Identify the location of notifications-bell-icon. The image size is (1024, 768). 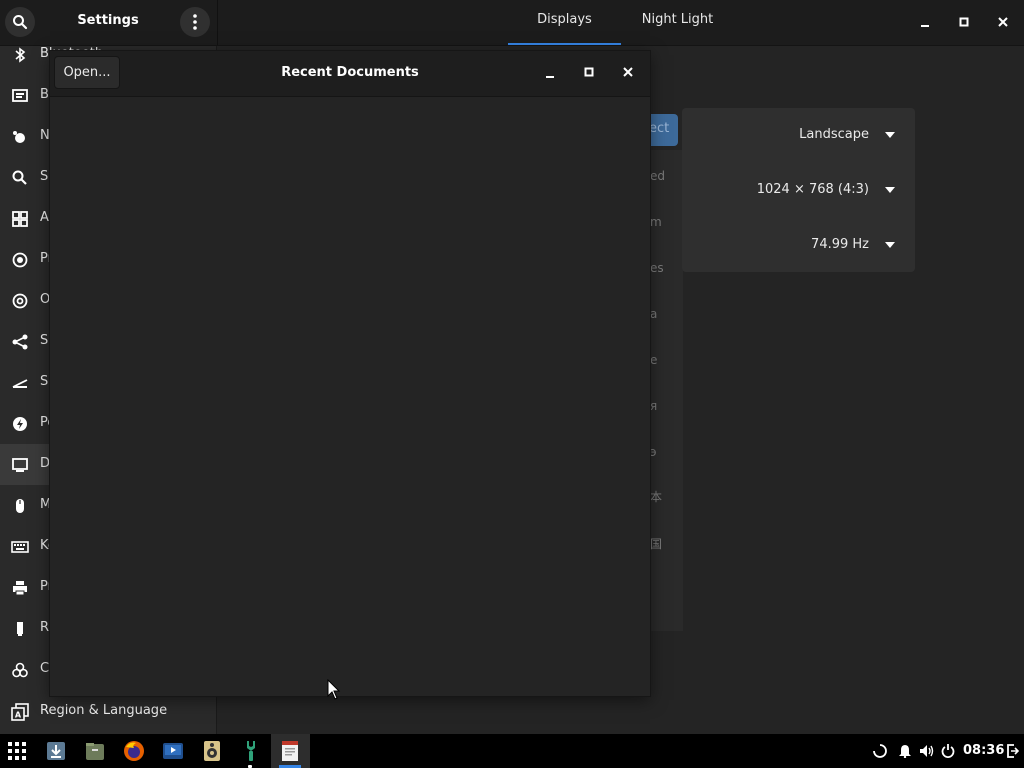
(905, 751).